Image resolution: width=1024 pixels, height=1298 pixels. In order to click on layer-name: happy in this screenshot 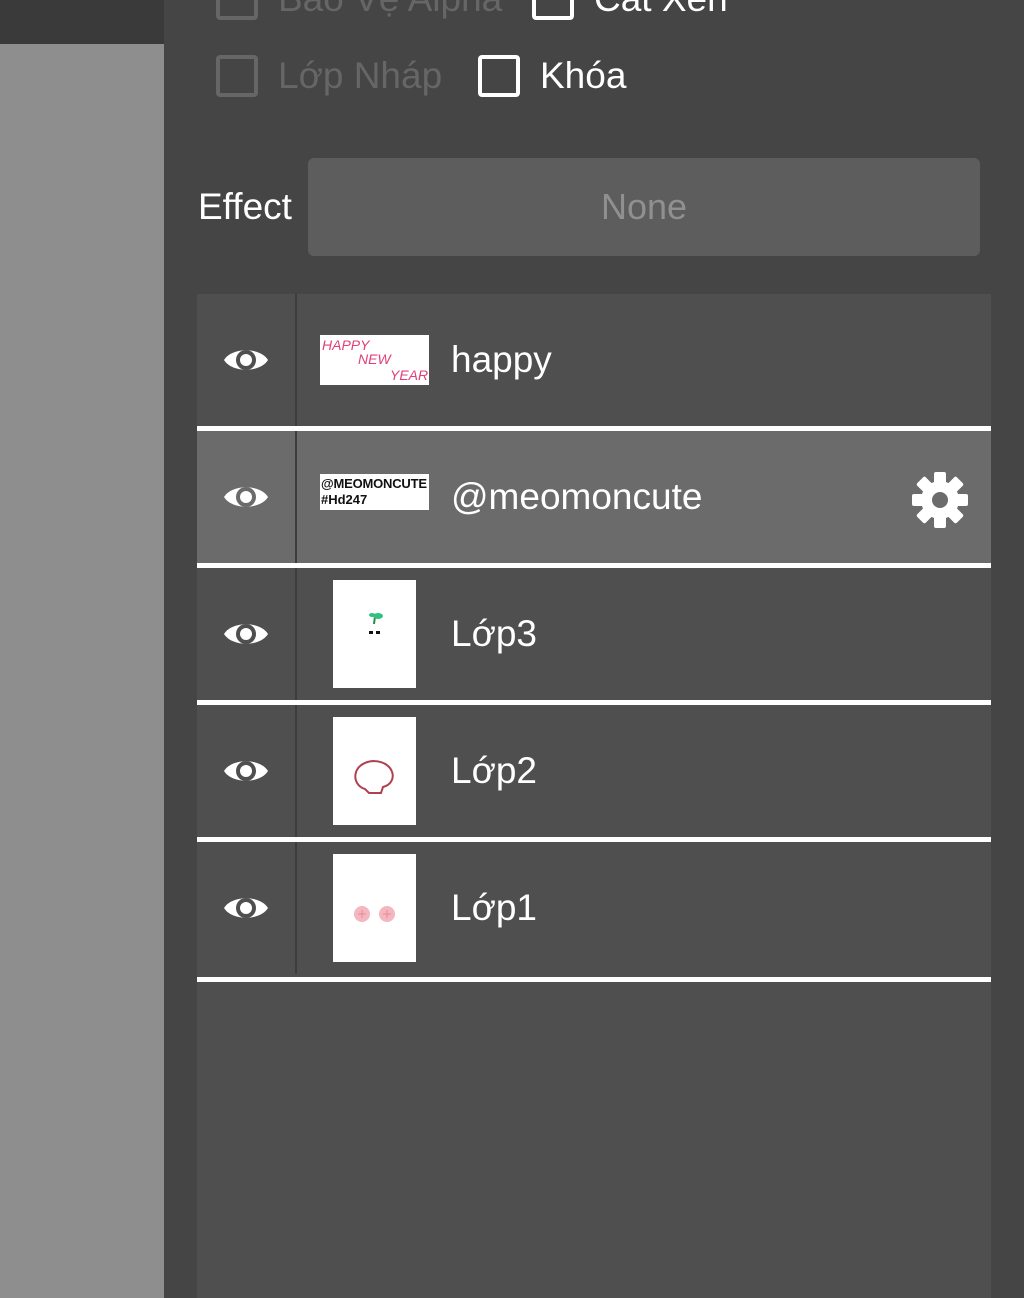, I will do `click(501, 359)`.